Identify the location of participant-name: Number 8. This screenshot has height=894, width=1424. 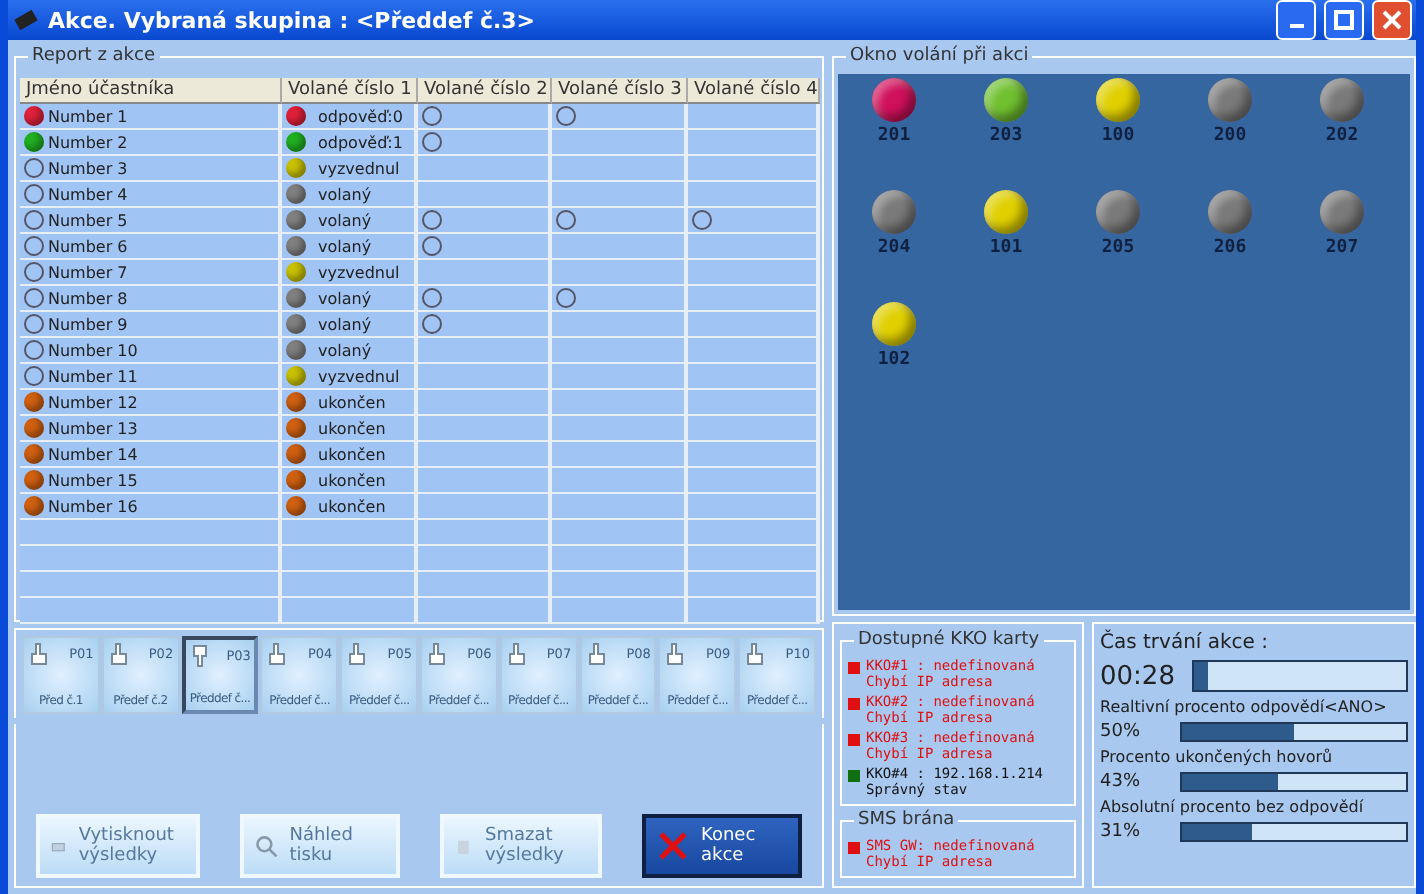
(88, 298).